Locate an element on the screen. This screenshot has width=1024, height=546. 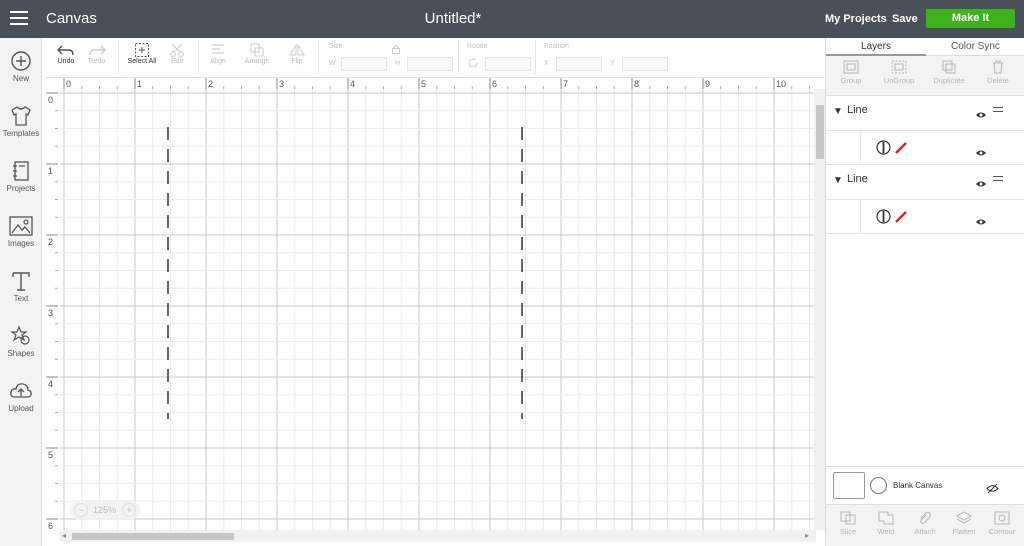
zoom-level: 125% is located at coordinates (105, 510).